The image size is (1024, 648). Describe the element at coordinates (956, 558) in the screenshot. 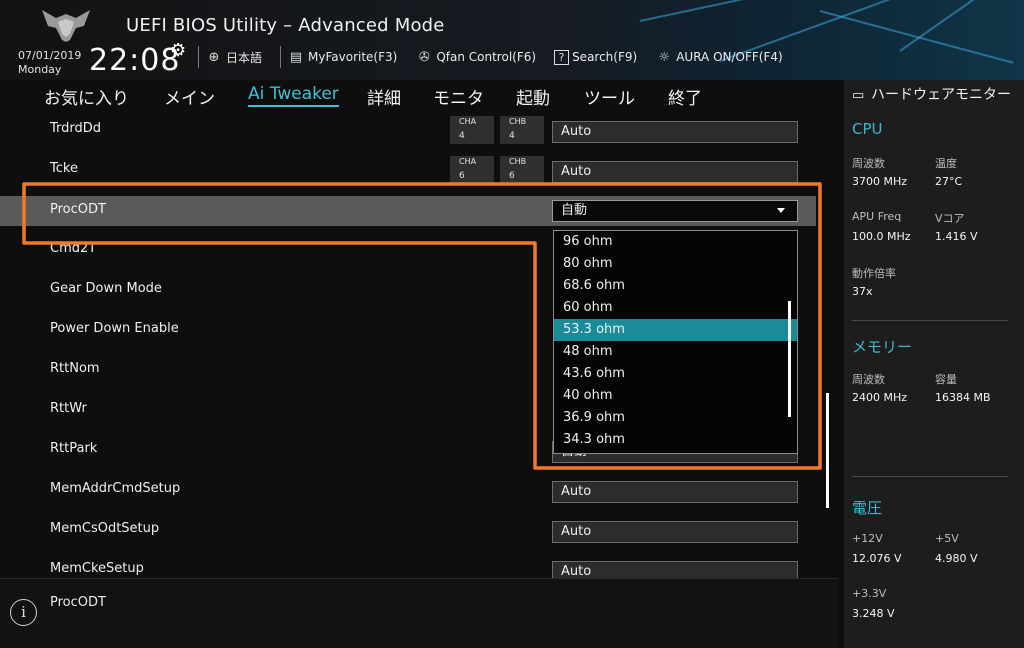

I see `v5-value: 4.980 V` at that location.